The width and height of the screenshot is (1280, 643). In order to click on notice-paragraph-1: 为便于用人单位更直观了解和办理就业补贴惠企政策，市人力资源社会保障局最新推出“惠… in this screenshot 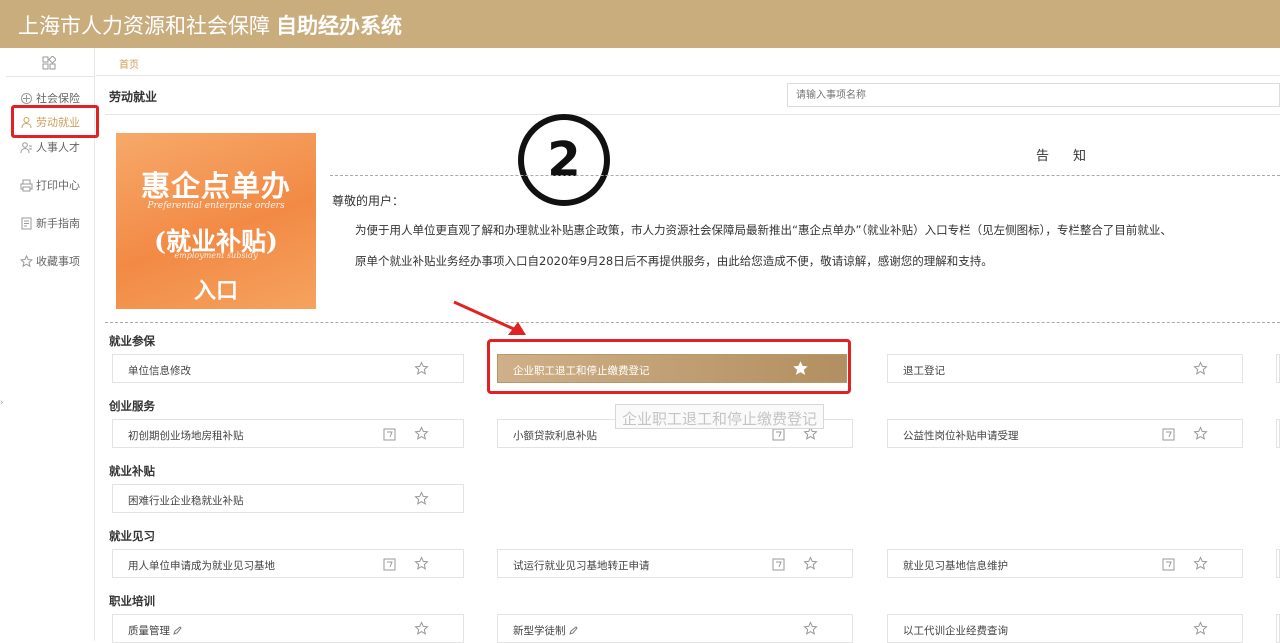, I will do `click(763, 230)`.